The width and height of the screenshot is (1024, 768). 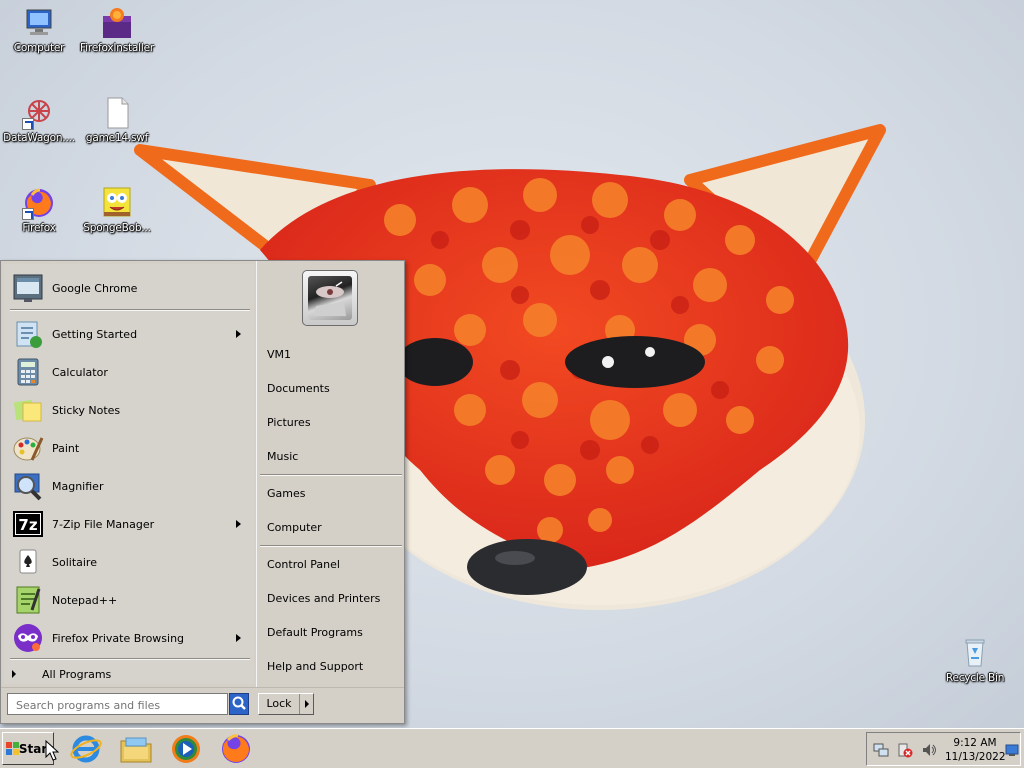 I want to click on desktop-icon-label: Firefox, so click(x=39, y=228).